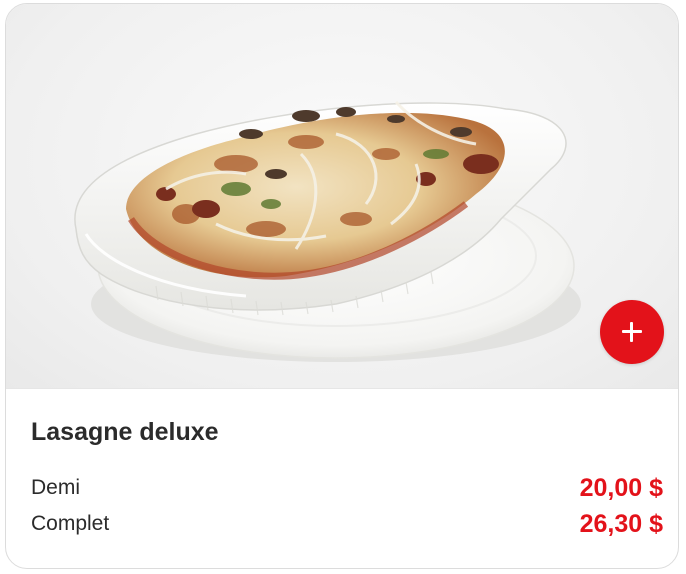 The height and width of the screenshot is (574, 686). I want to click on size-label: Complet, so click(70, 523).